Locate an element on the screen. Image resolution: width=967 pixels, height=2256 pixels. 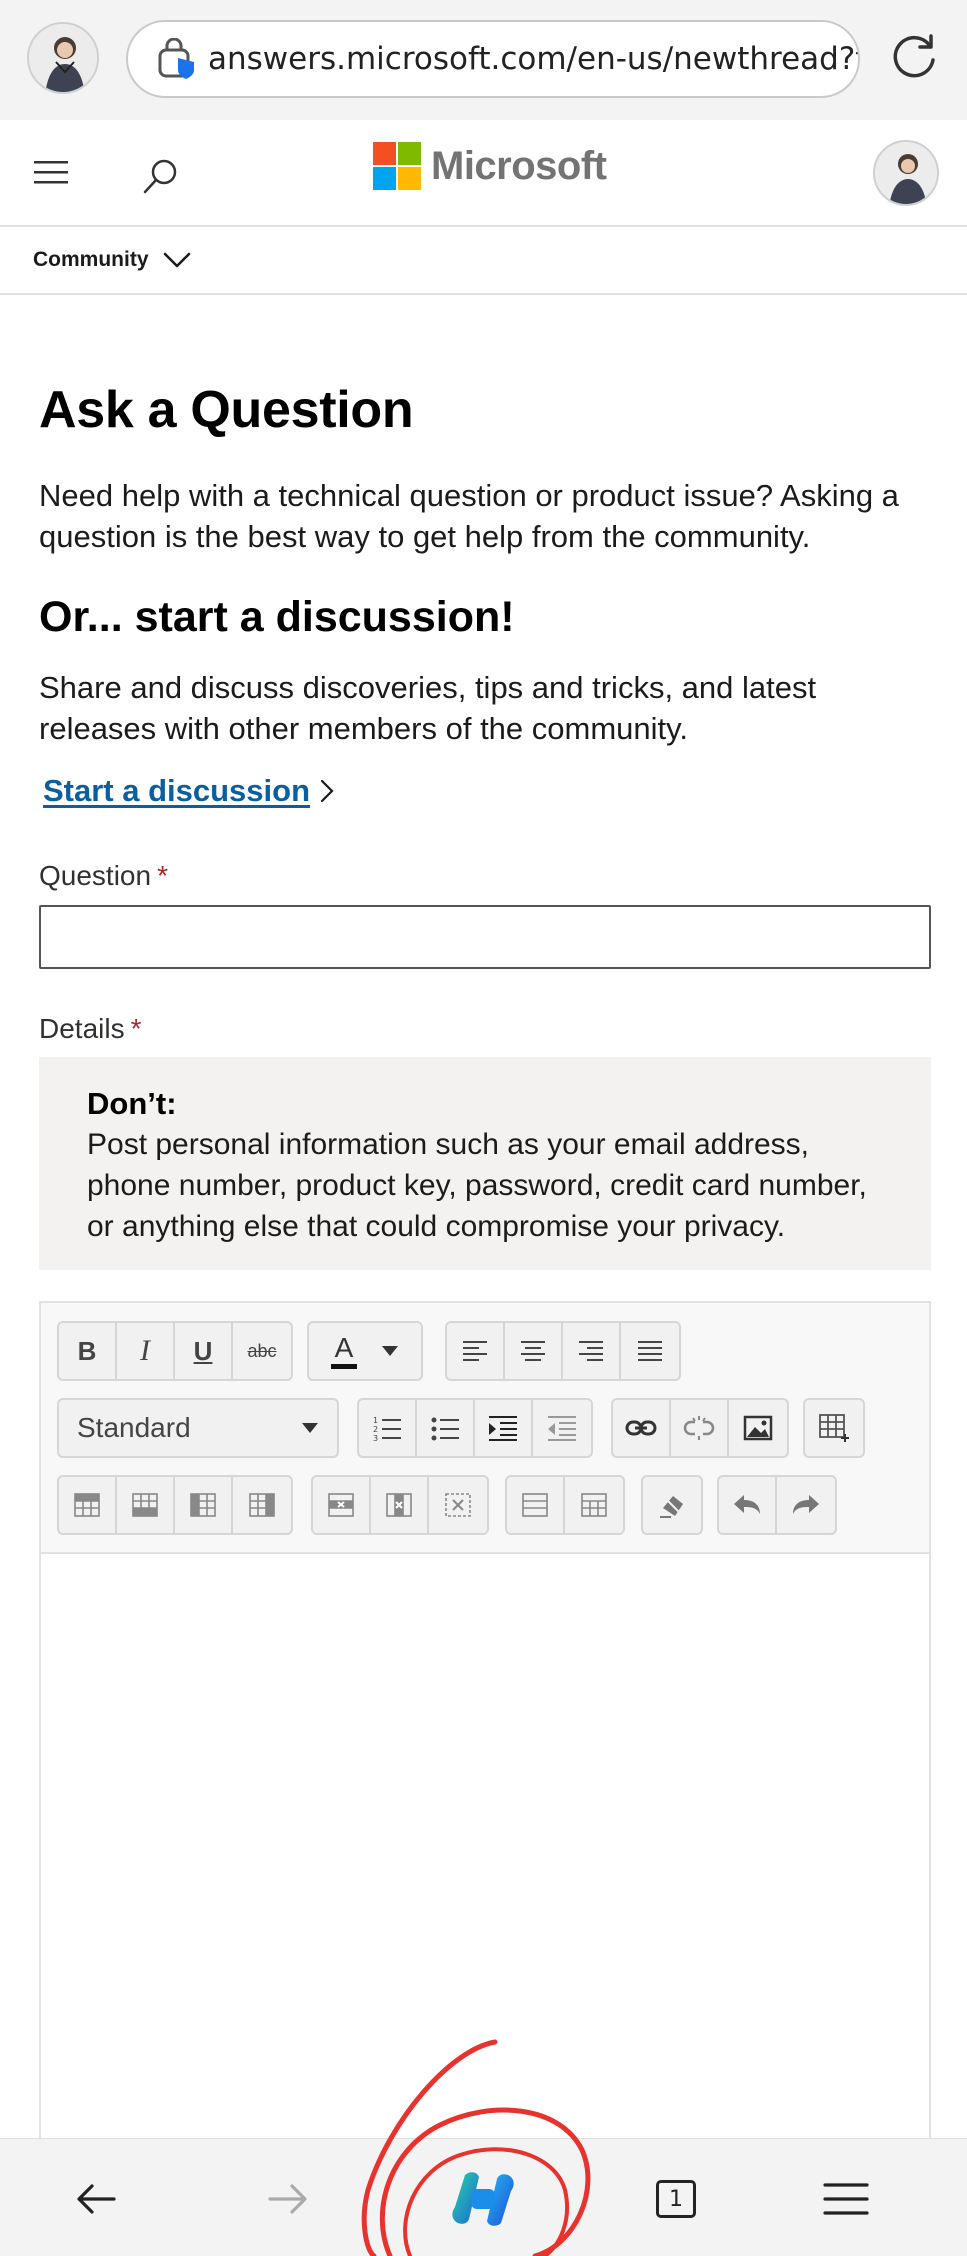
column-right-icon is located at coordinates (262, 1505).